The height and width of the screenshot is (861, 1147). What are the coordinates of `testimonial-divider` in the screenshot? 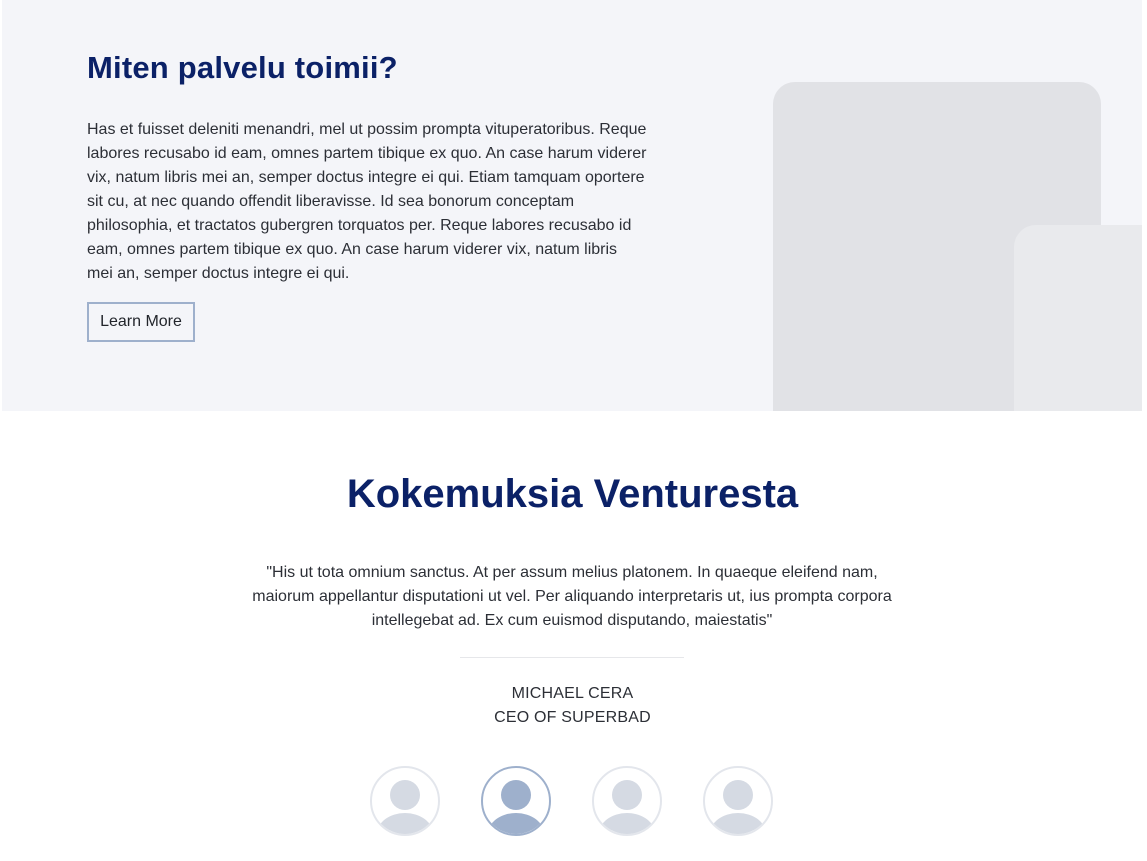 It's located at (572, 657).